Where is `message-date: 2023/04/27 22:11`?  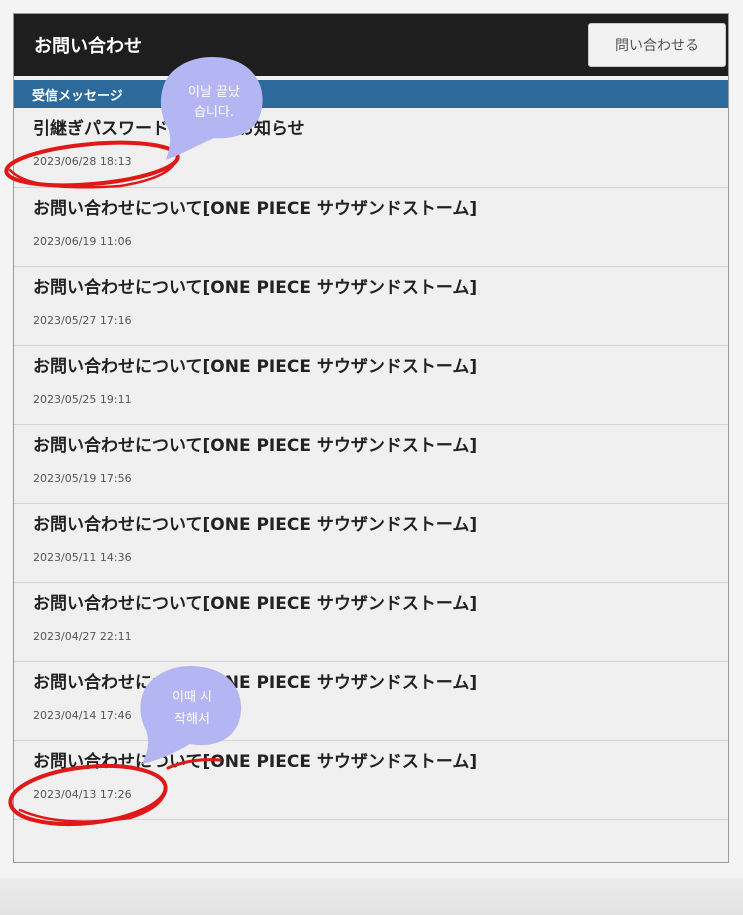 message-date: 2023/04/27 22:11 is located at coordinates (82, 636).